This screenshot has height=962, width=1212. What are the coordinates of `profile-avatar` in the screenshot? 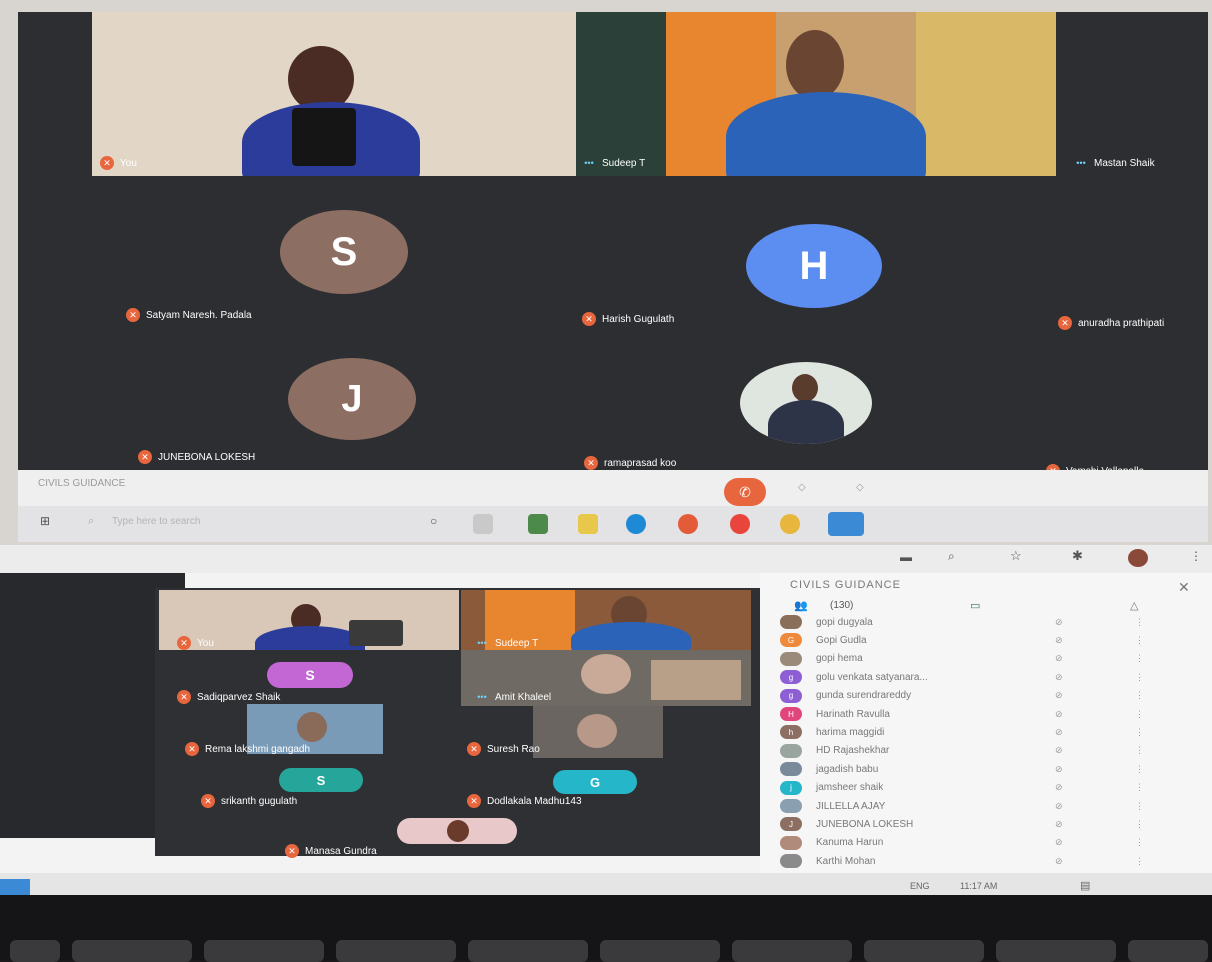 It's located at (1138, 558).